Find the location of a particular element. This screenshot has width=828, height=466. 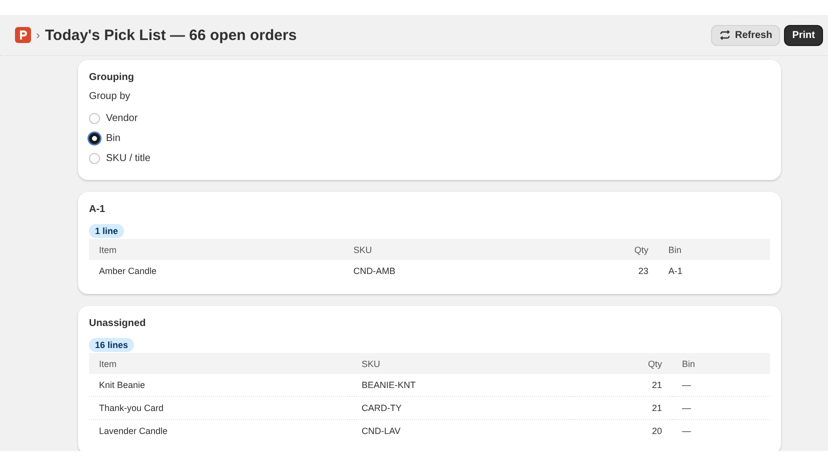

radio-label: Vendor is located at coordinates (122, 118).